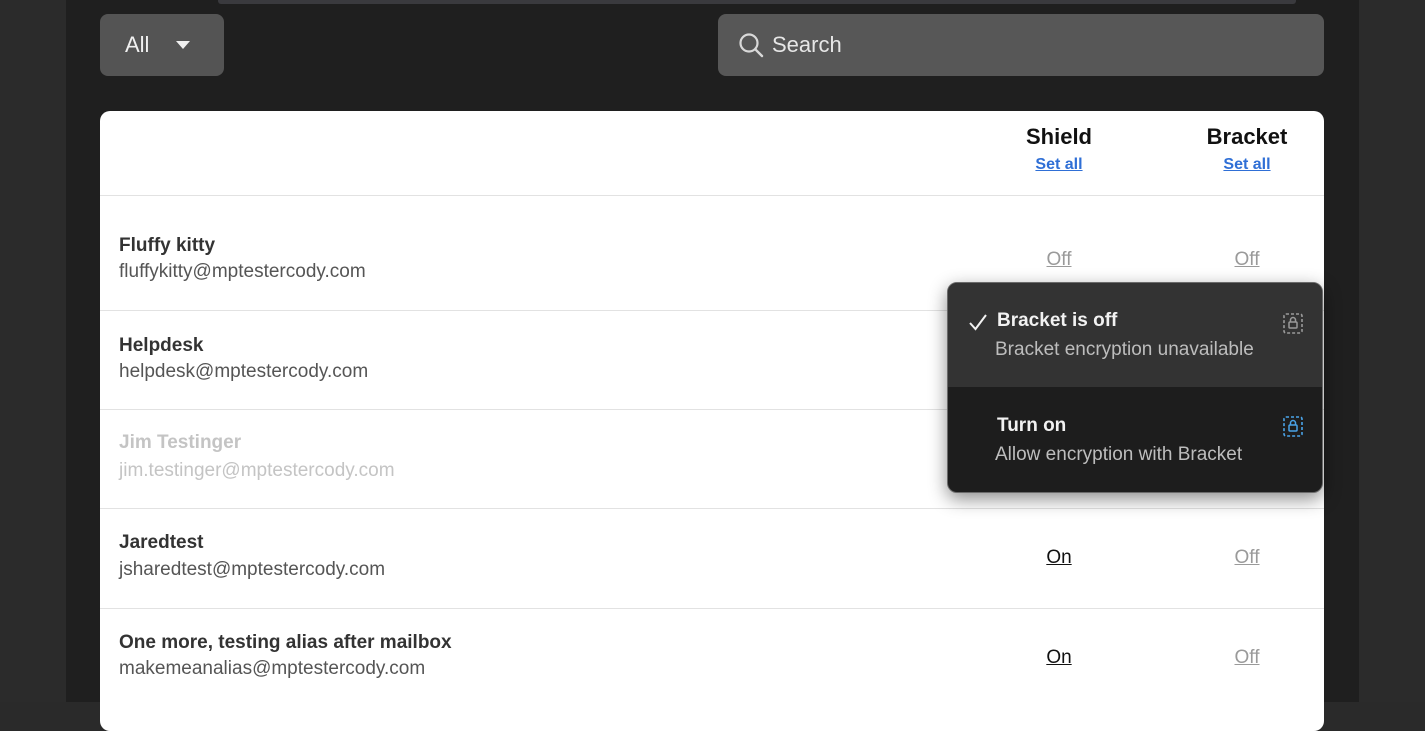  Describe the element at coordinates (1057, 320) in the screenshot. I see `menu-item-title: Bracket is off` at that location.